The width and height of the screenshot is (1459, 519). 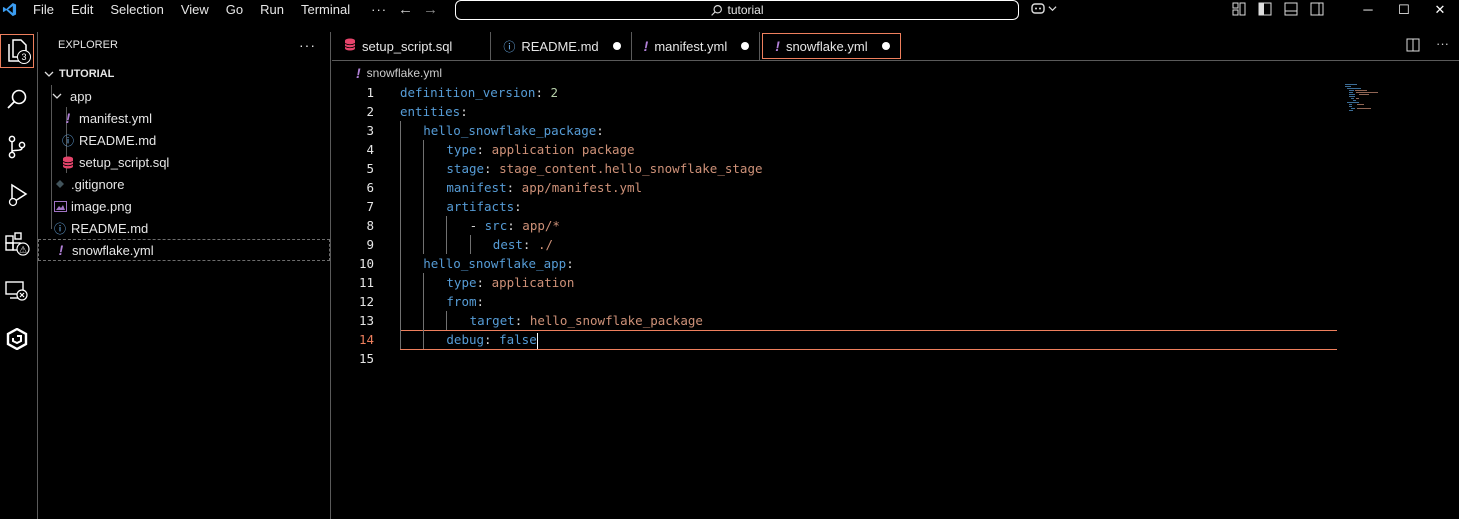 I want to click on run-debug-activity, so click(x=17, y=195).